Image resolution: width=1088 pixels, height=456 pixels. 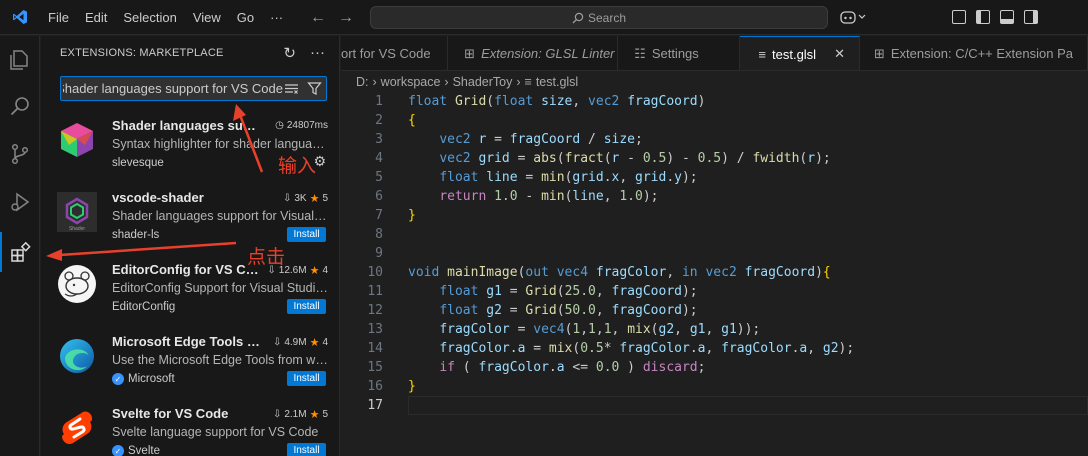 I want to click on tab-glsl-linter: ⊞ Extension: GLSL Linter, so click(x=533, y=53).